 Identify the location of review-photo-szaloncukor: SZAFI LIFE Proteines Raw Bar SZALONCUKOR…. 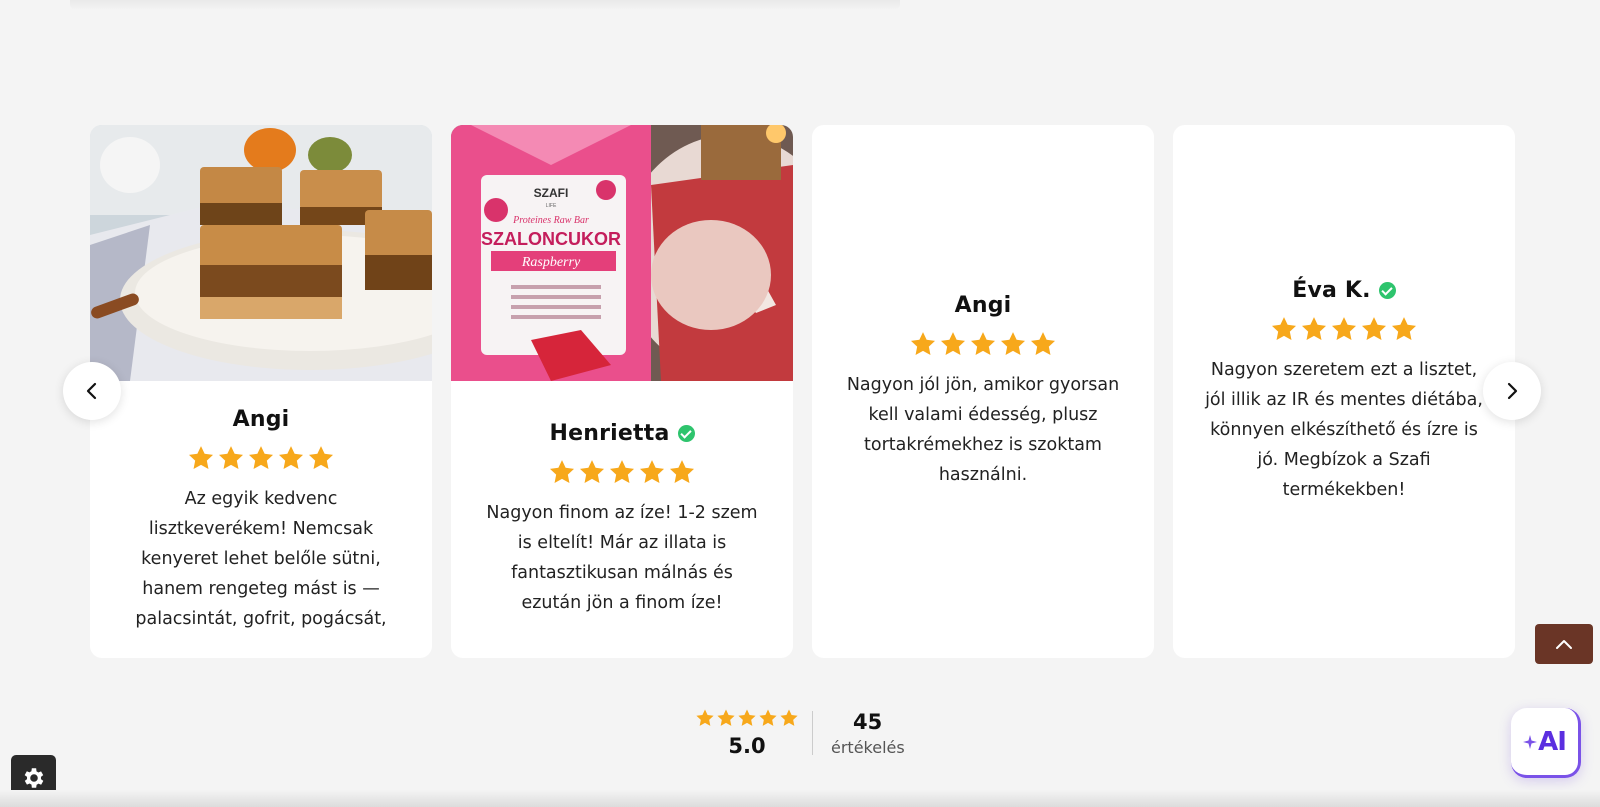
(622, 253).